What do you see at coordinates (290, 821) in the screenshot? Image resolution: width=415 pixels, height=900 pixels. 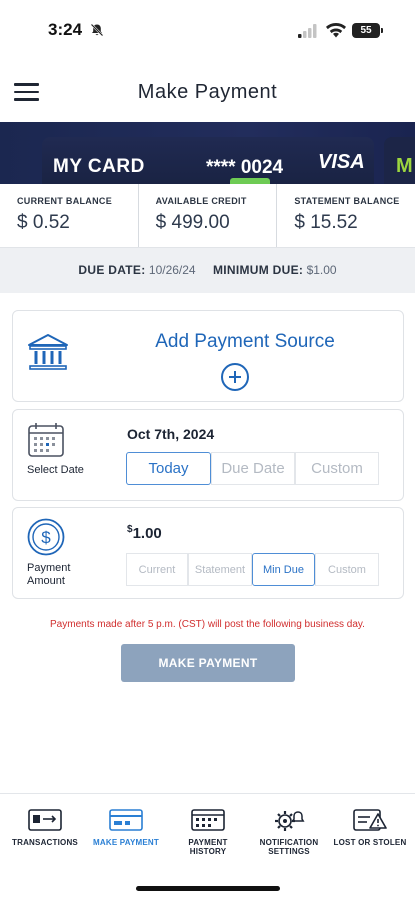 I see `gear-bell-icon` at bounding box center [290, 821].